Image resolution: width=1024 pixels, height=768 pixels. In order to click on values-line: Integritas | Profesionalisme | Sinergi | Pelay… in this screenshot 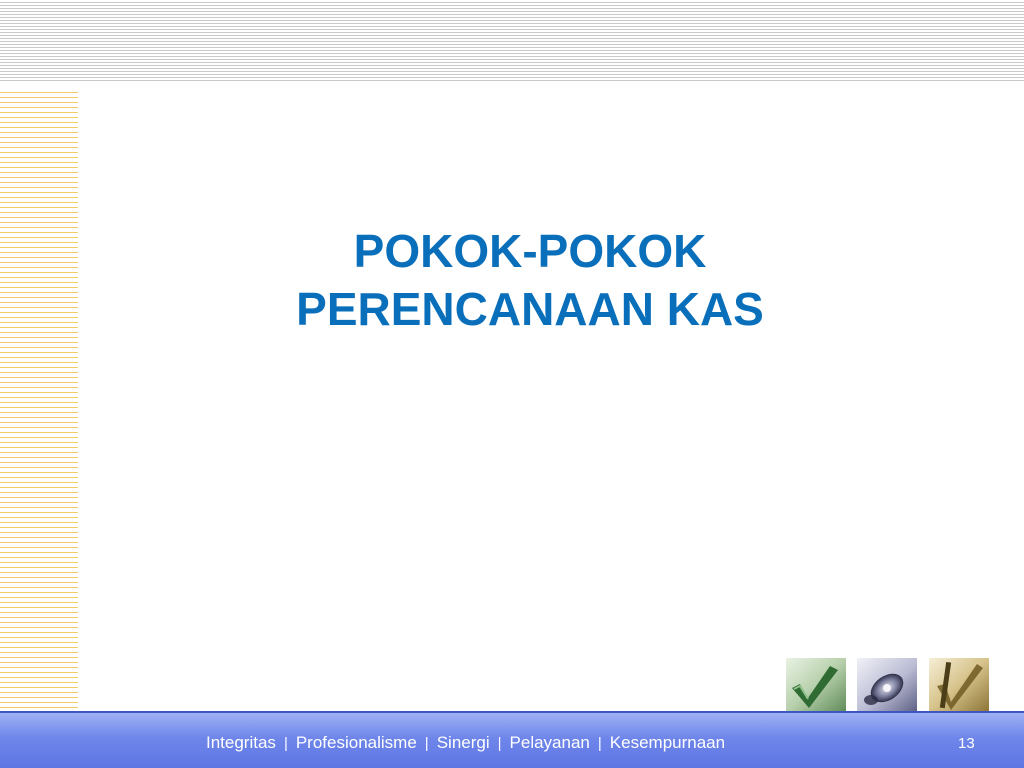, I will do `click(465, 743)`.